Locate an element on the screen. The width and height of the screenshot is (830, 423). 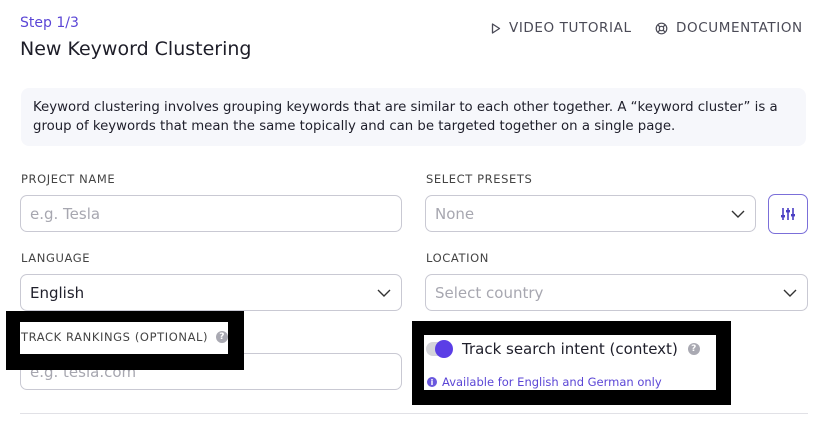
location-label: LOCATION is located at coordinates (457, 258).